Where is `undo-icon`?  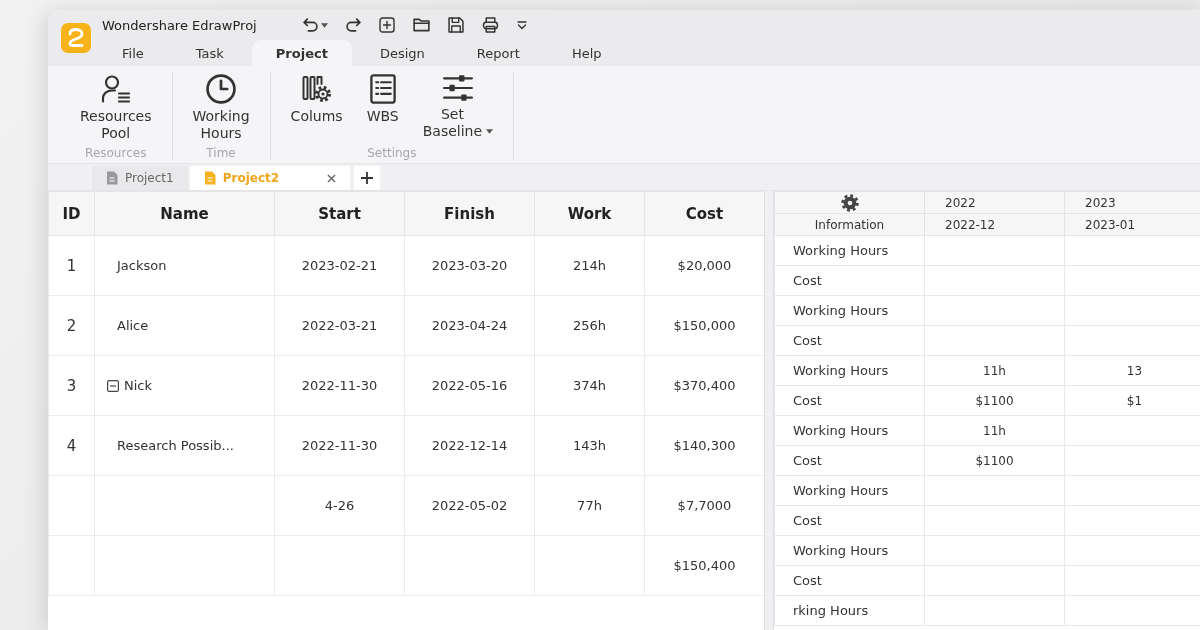
undo-icon is located at coordinates (310, 25).